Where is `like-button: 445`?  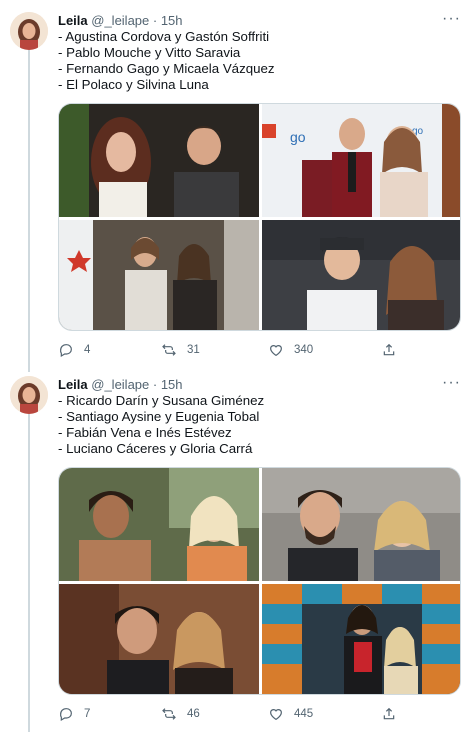 like-button: 445 is located at coordinates (290, 714).